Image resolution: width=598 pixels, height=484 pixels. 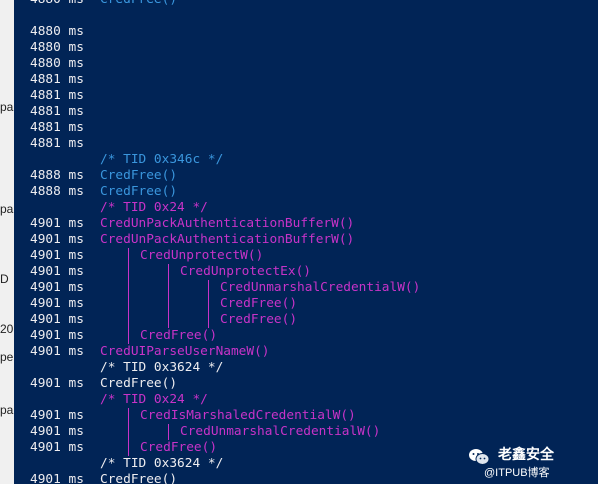 What do you see at coordinates (306, 16) in the screenshot?
I see `trace-line` at bounding box center [306, 16].